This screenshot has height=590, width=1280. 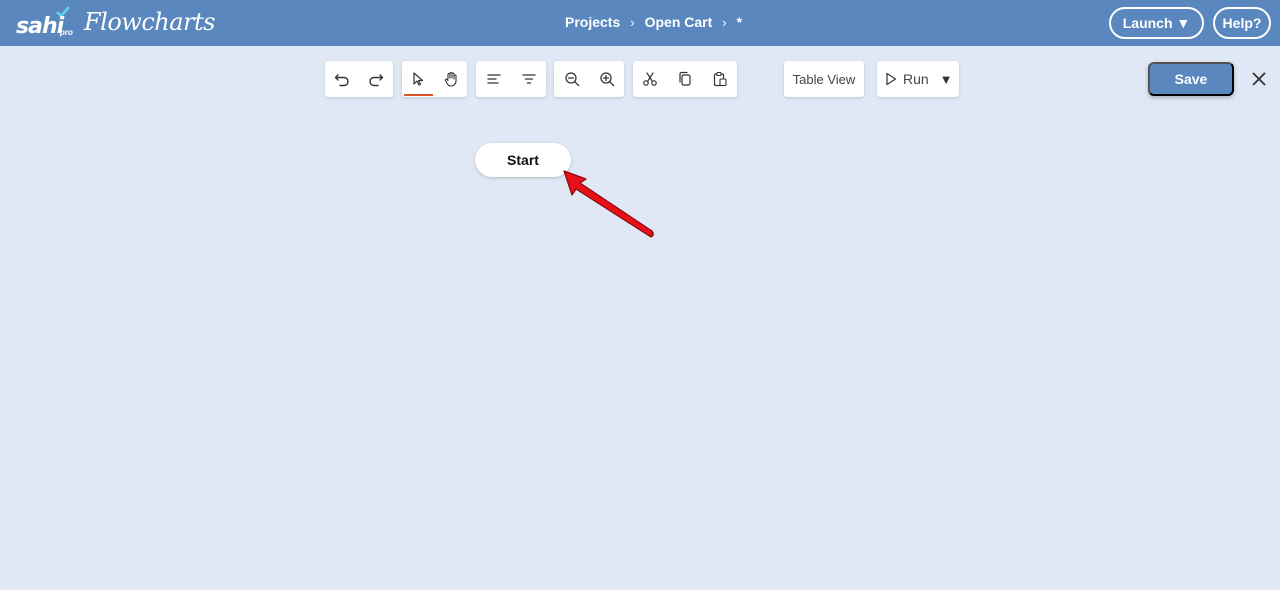 I want to click on paste-button, so click(x=719, y=79).